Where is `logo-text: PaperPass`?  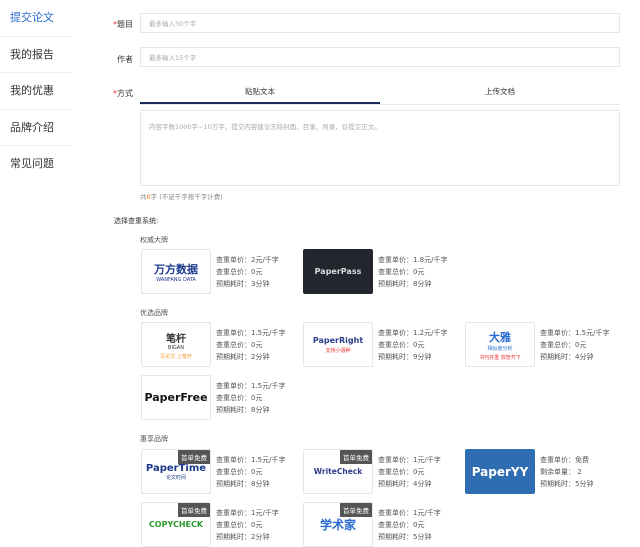 logo-text: PaperPass is located at coordinates (338, 271).